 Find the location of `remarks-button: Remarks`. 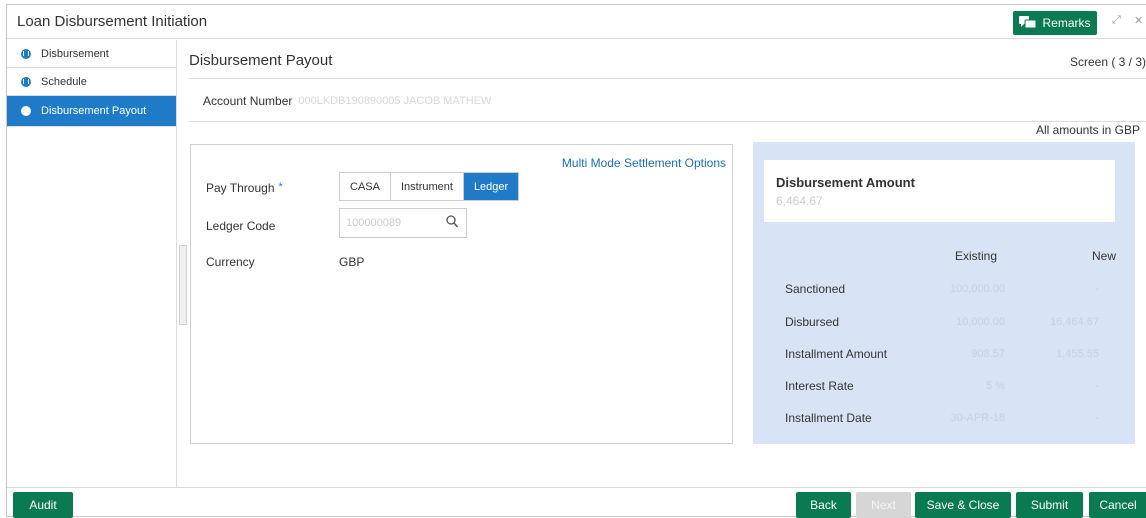

remarks-button: Remarks is located at coordinates (1055, 23).